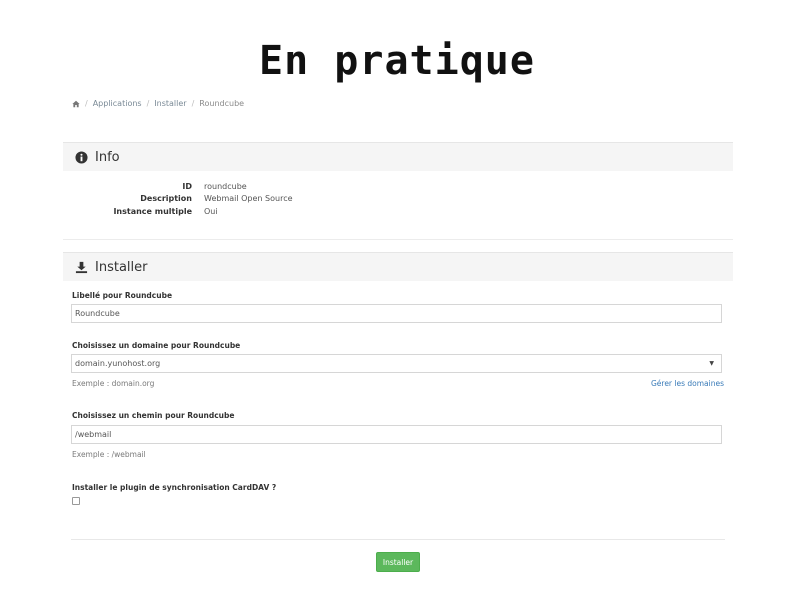  I want to click on home-icon, so click(76, 104).